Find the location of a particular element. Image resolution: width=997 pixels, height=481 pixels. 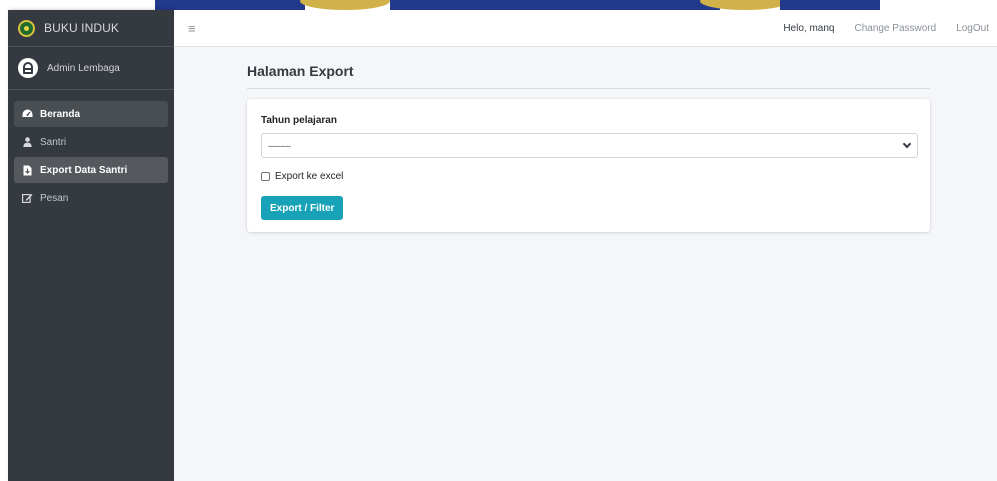

topbar-right: Helo, manq Change Password LogOut is located at coordinates (890, 28).